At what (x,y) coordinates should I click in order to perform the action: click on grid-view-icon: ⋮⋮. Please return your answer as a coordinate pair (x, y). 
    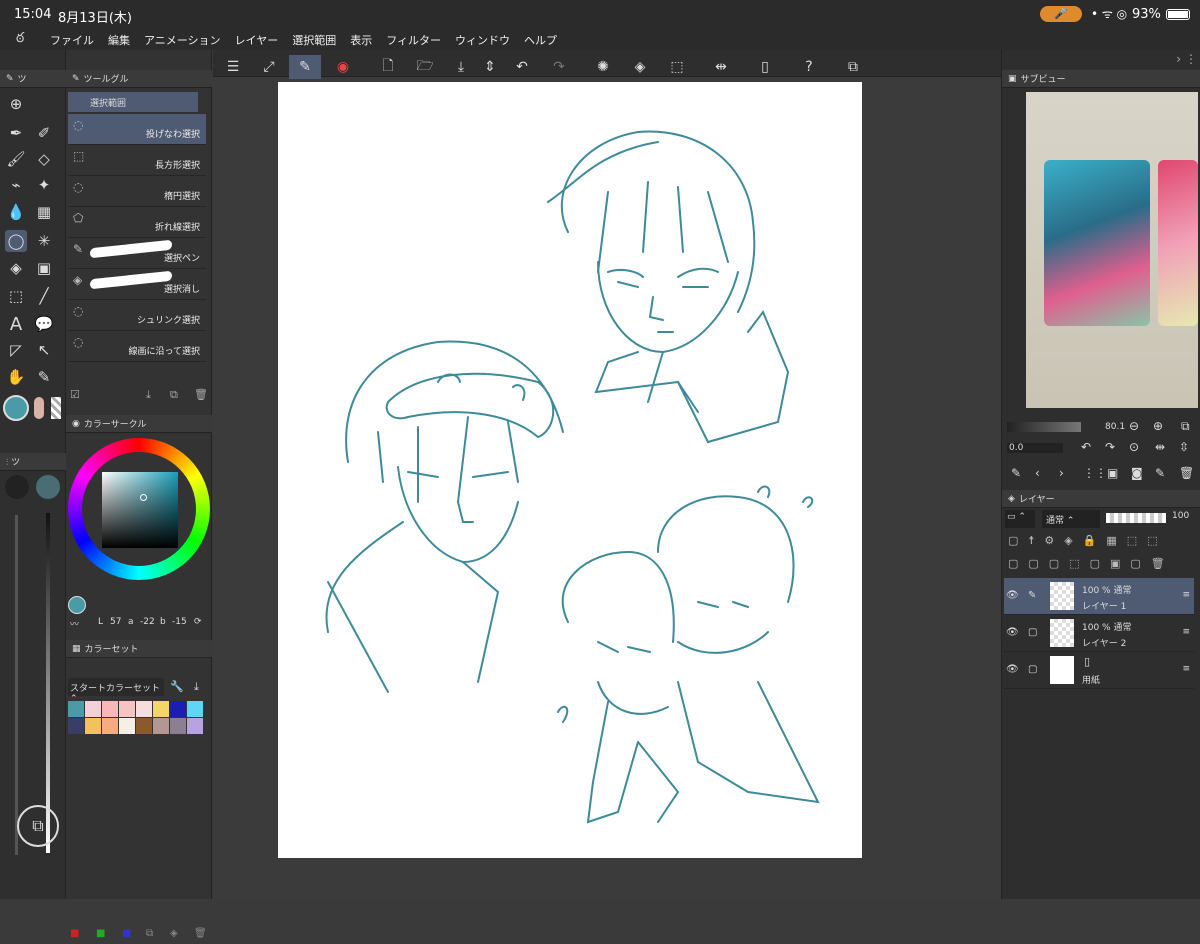
    Looking at the image, I should click on (1095, 473).